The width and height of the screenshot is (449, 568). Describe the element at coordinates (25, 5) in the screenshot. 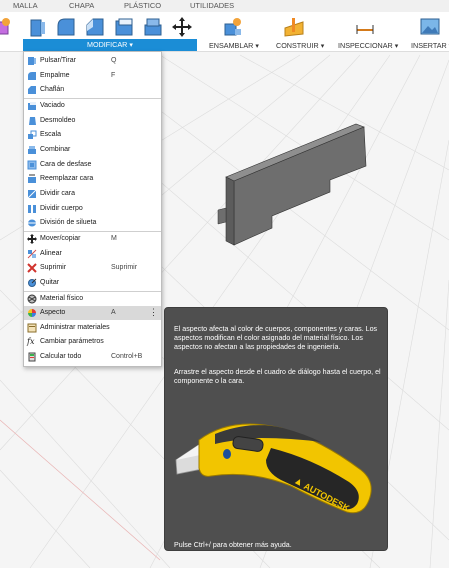

I see `tab-malla: MALLA` at that location.